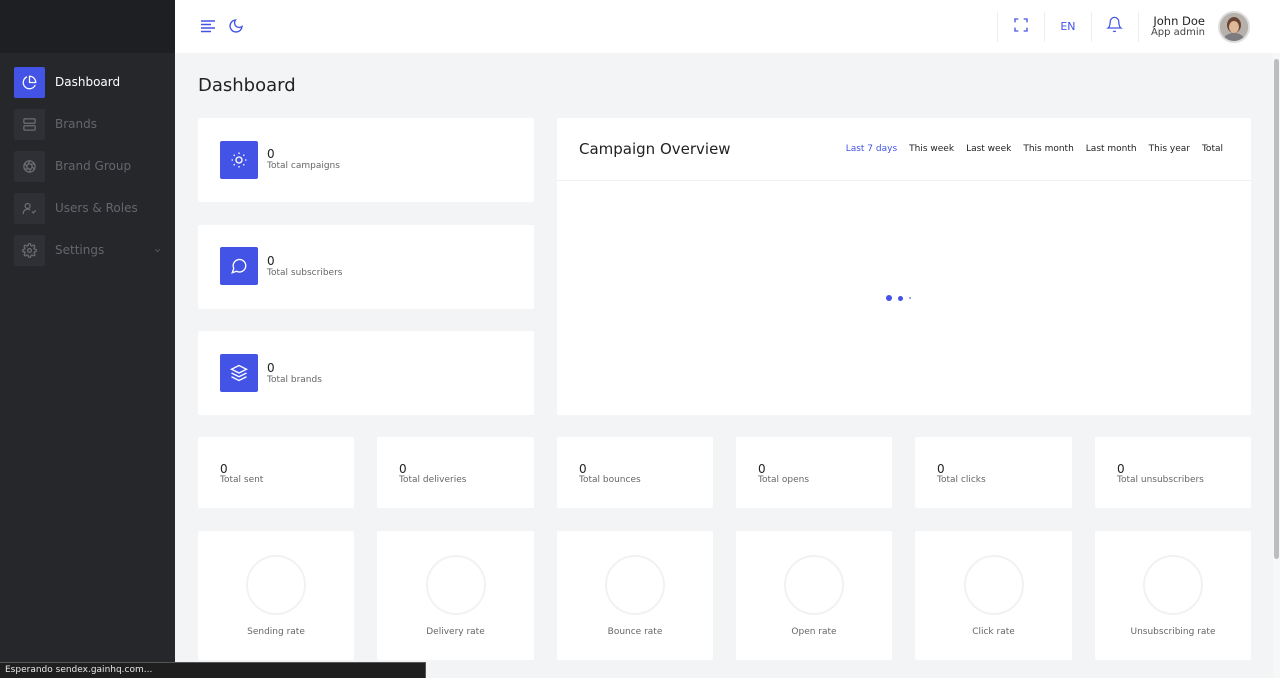 The height and width of the screenshot is (678, 1280). What do you see at coordinates (294, 380) in the screenshot?
I see `stat-label: Total brands` at bounding box center [294, 380].